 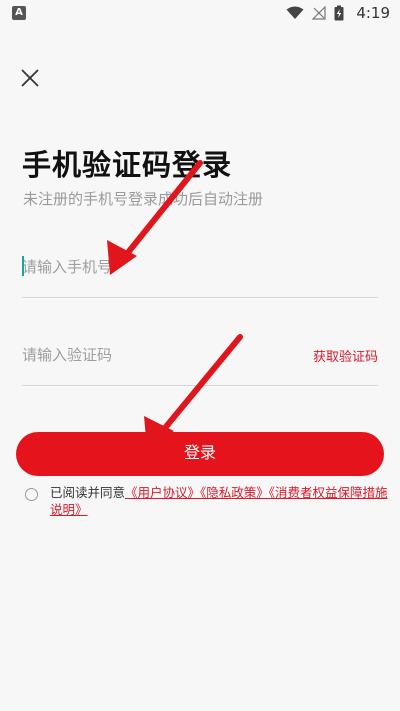 What do you see at coordinates (127, 165) in the screenshot?
I see `page-title: 手机验证码登录` at bounding box center [127, 165].